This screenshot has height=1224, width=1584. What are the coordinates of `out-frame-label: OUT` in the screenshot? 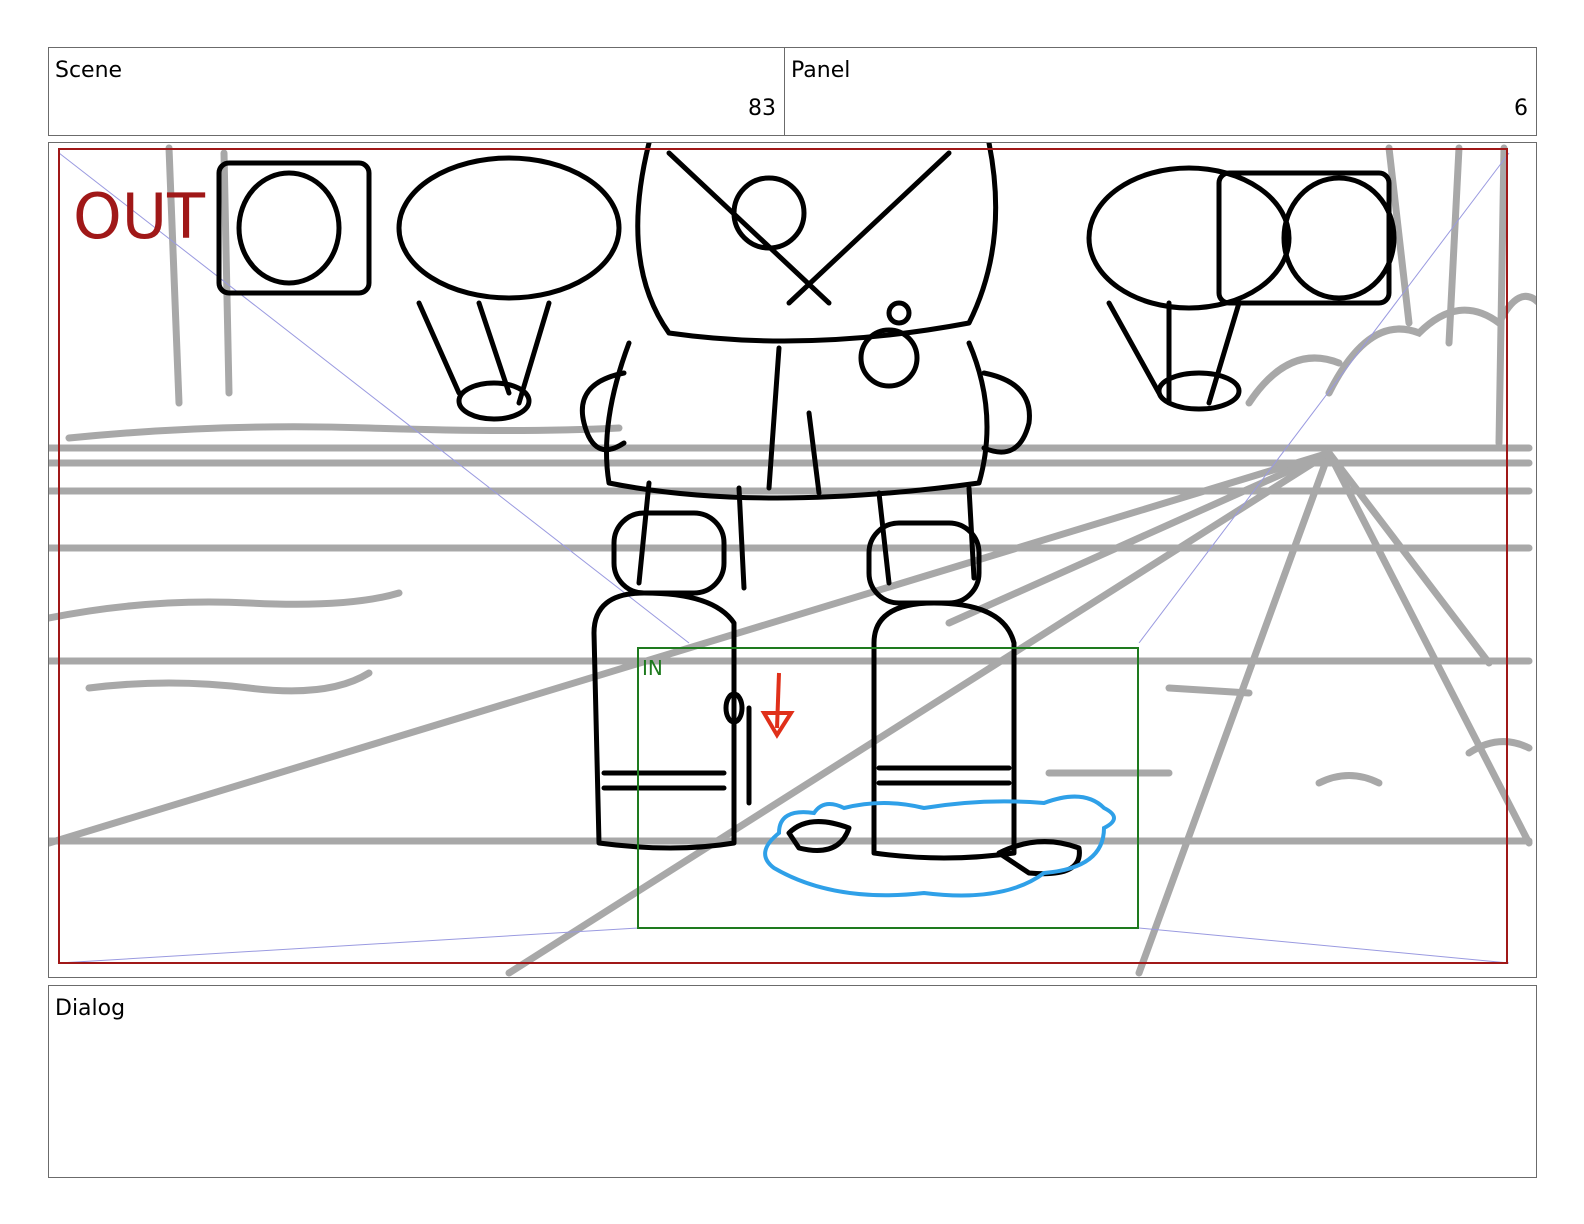 It's located at (139, 216).